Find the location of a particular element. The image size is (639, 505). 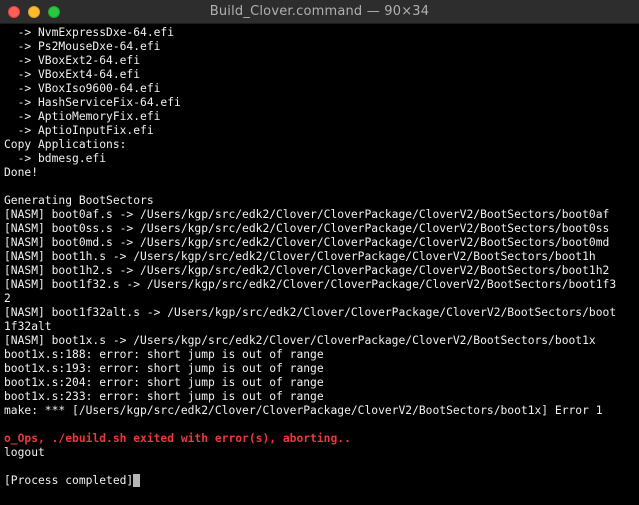

terminal-line: Copy Applications: is located at coordinates (65, 144).